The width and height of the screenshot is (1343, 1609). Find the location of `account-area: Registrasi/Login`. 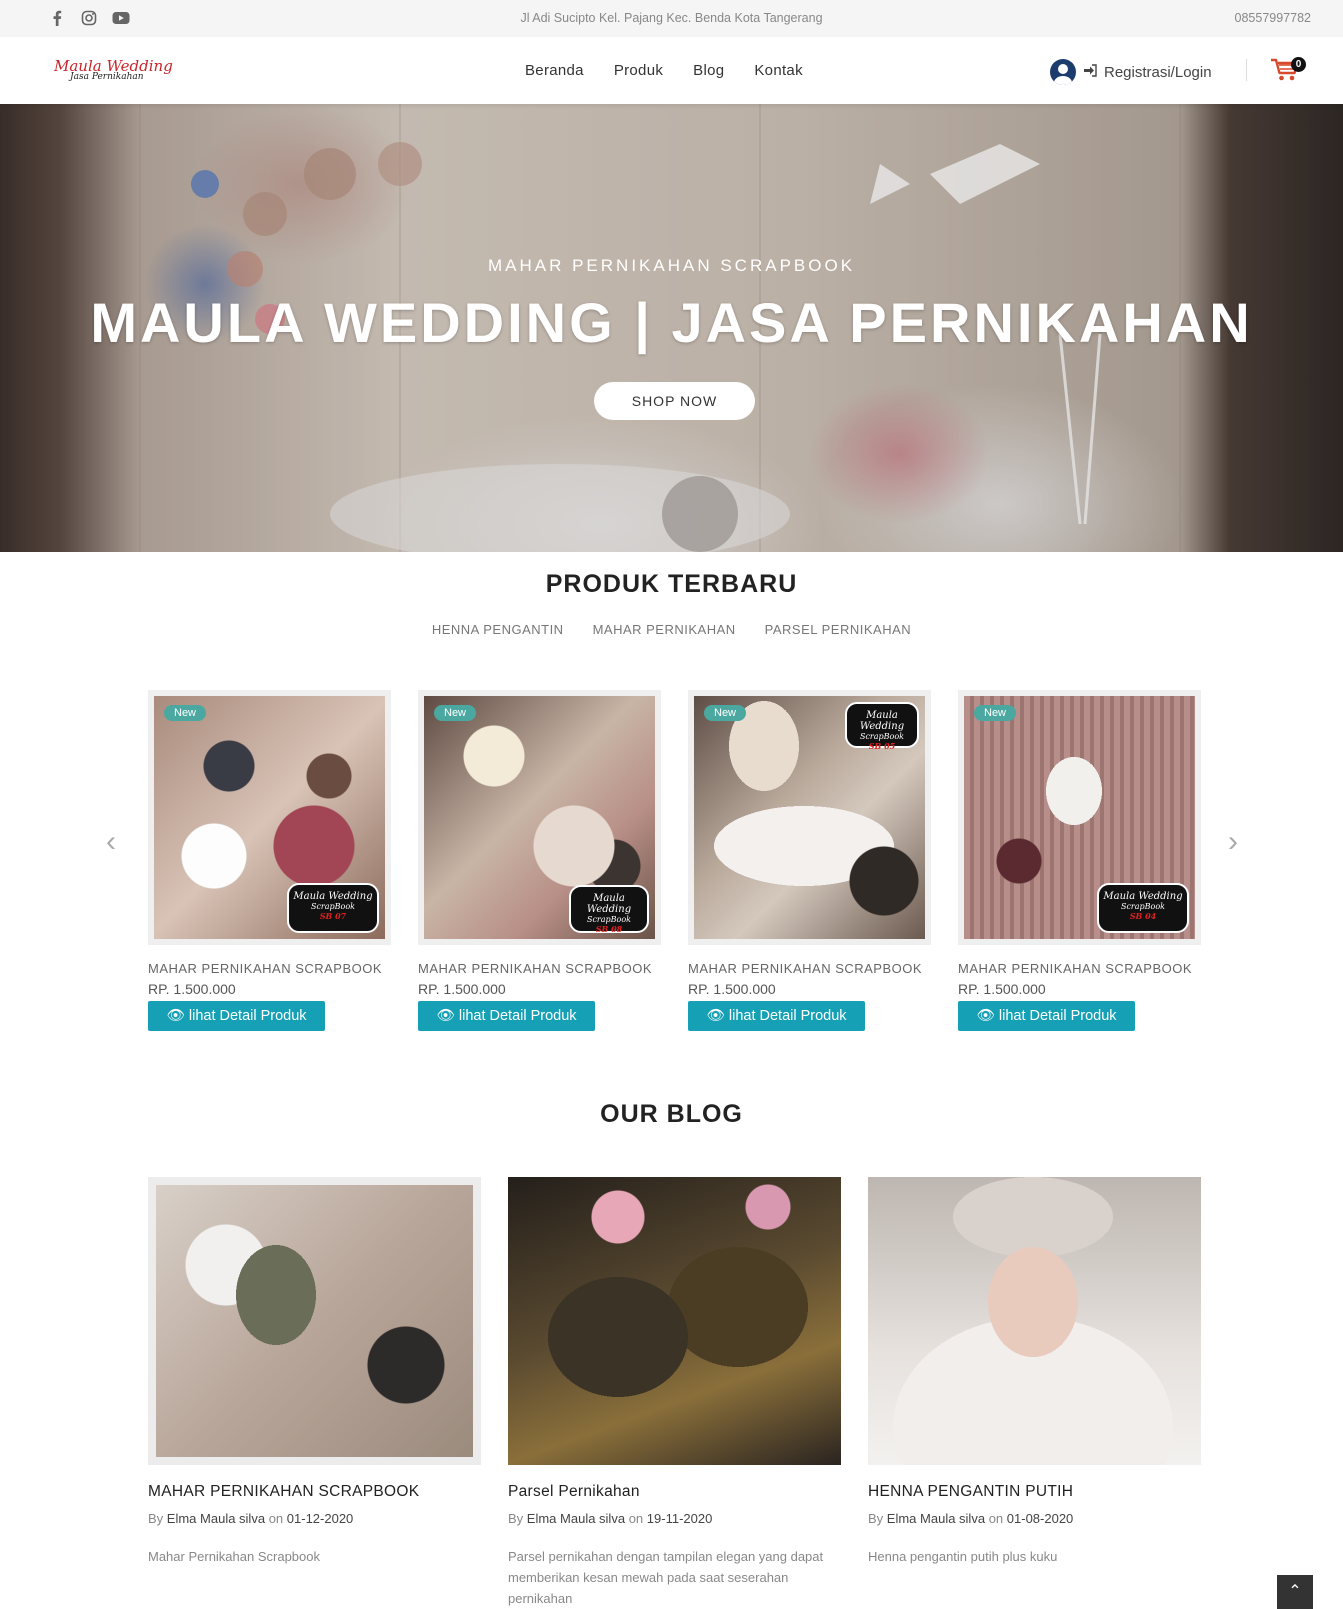

account-area: Registrasi/Login is located at coordinates (1131, 72).